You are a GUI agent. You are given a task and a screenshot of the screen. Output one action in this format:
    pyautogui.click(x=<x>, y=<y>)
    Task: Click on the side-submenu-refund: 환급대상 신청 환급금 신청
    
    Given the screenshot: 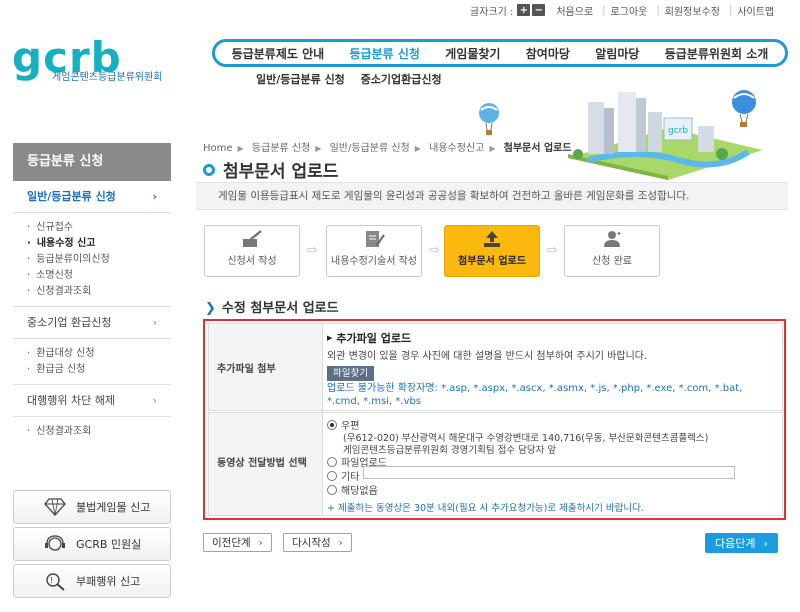 What is the action you would take?
    pyautogui.click(x=92, y=362)
    